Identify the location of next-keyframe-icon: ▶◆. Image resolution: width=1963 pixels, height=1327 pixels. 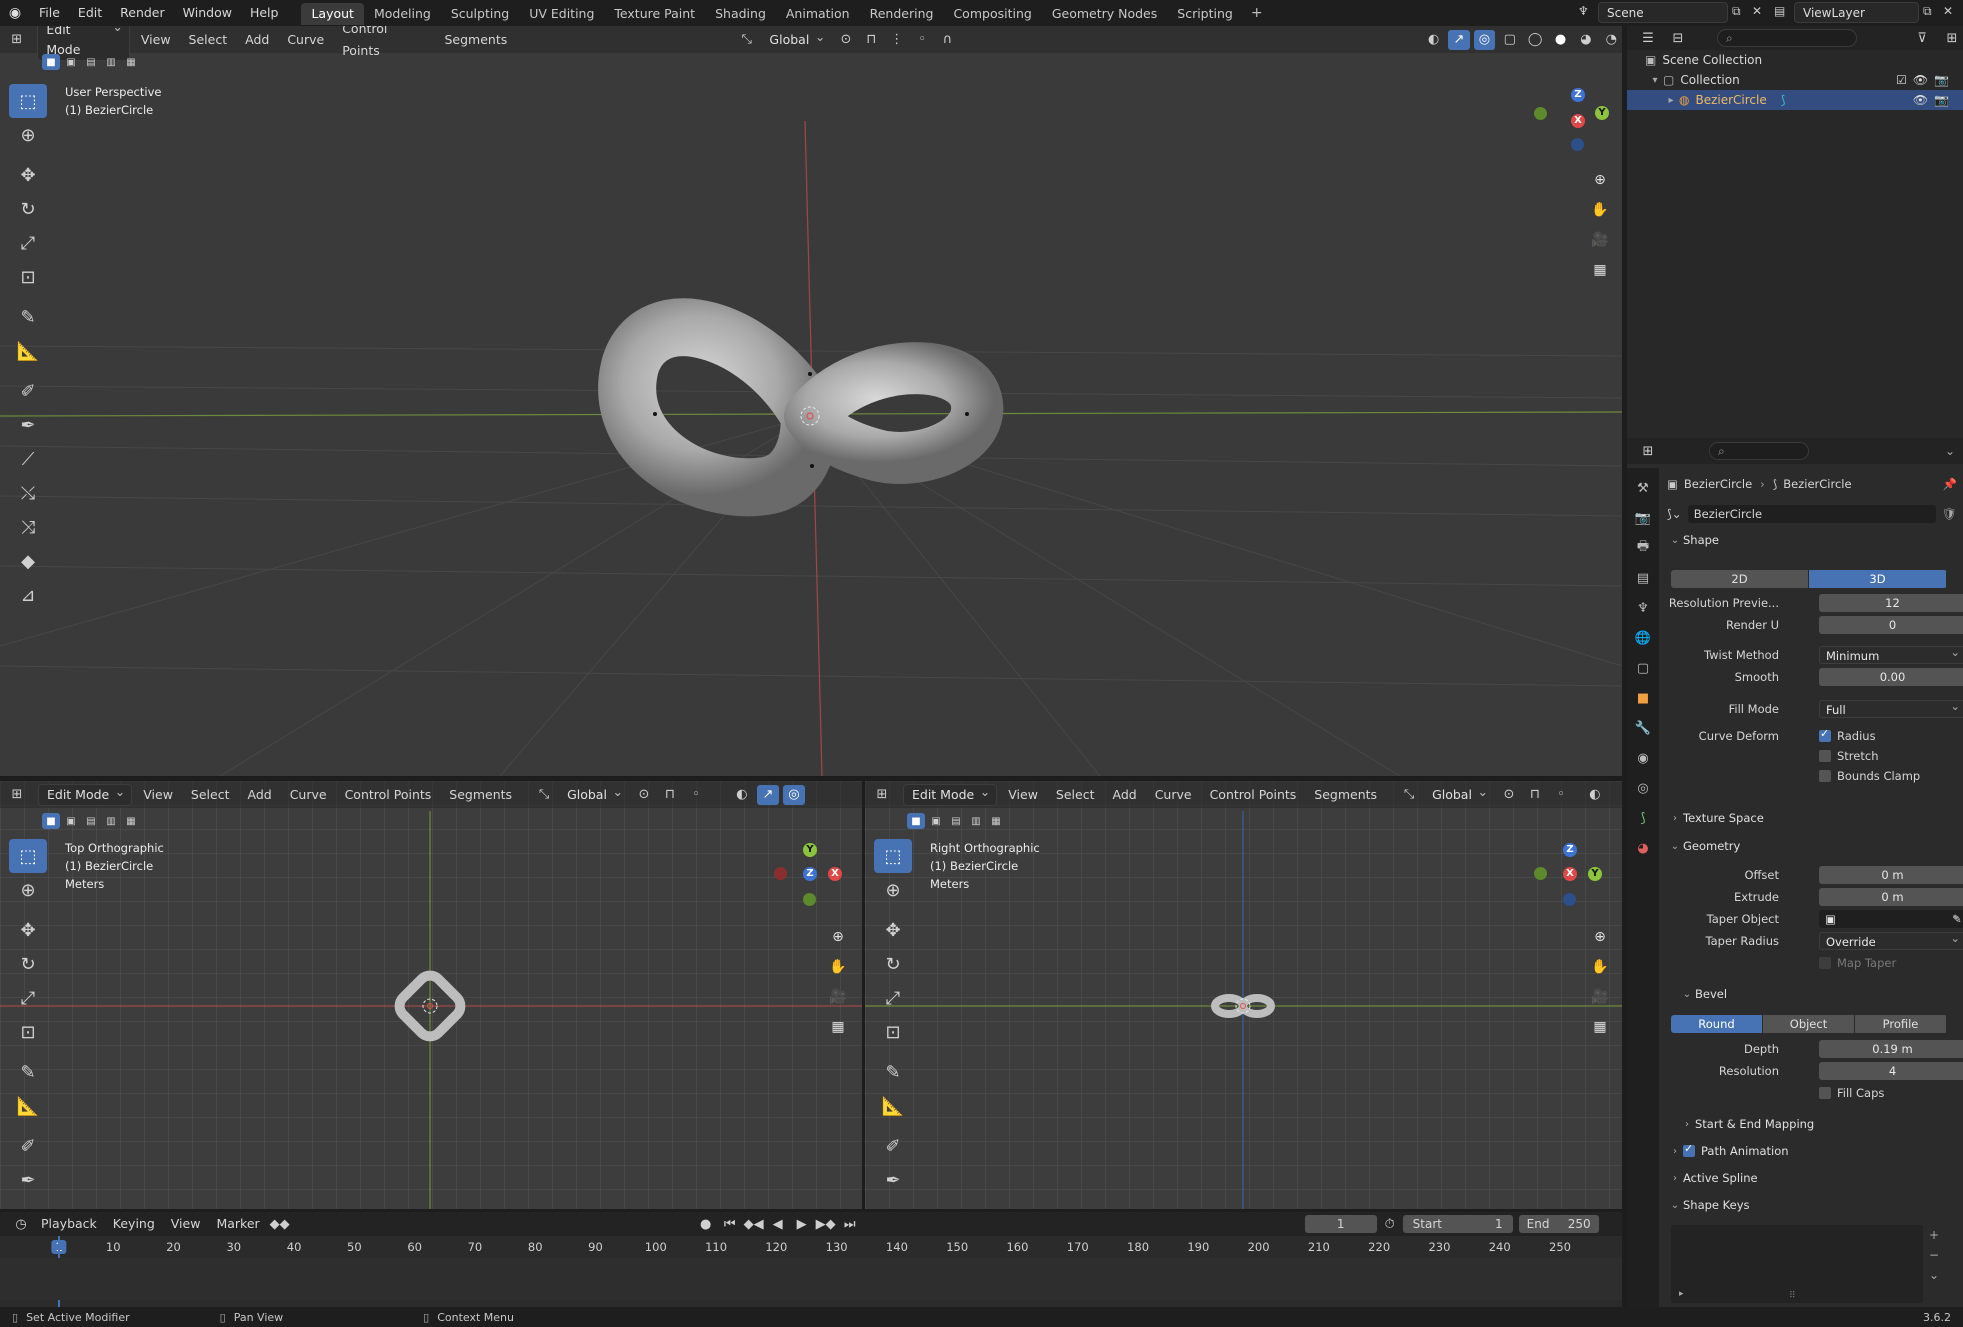
(826, 1224).